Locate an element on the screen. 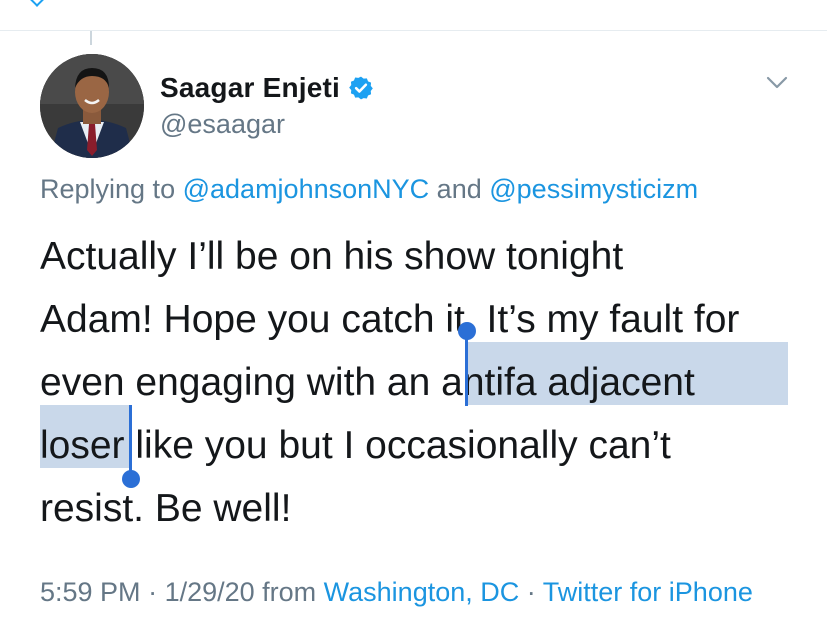  tweet-line: even engaging with an antifa adjacent is located at coordinates (420, 382).